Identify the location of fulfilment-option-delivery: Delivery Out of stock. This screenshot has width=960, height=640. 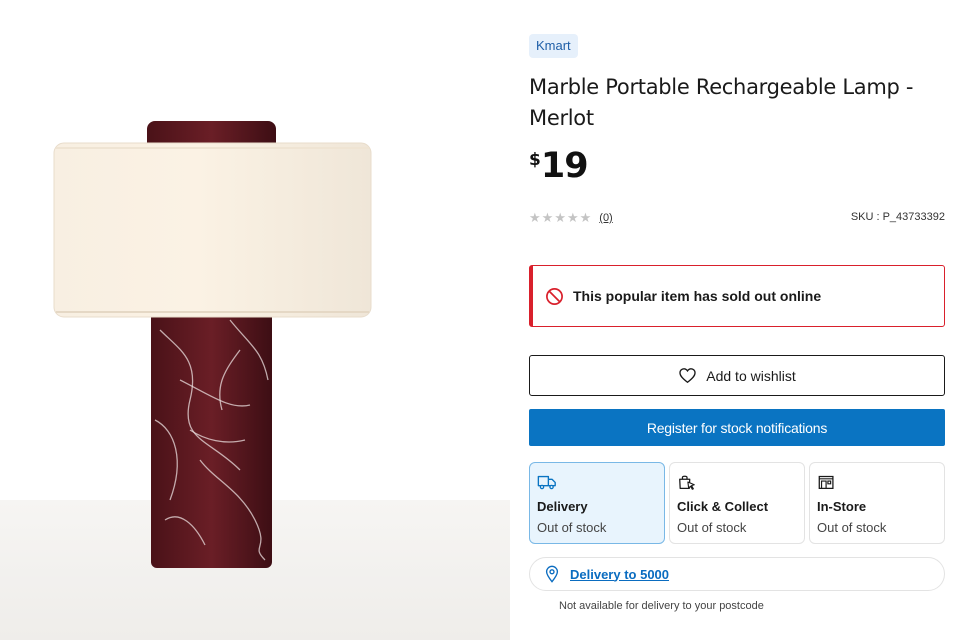
(597, 503).